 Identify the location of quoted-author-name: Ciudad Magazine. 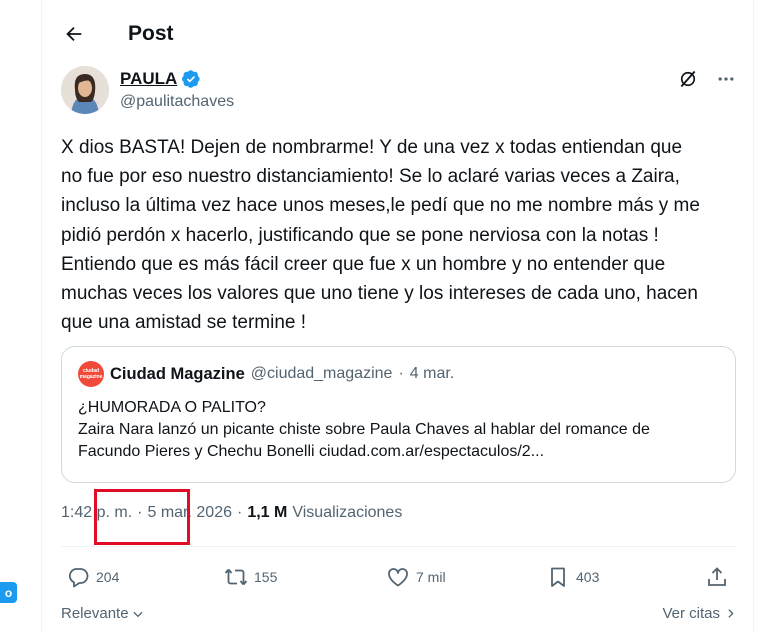
(177, 373).